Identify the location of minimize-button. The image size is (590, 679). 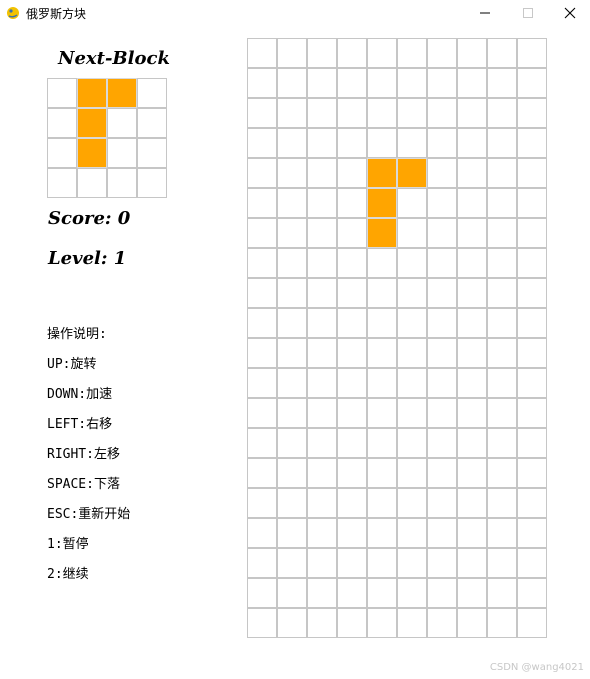
(485, 13).